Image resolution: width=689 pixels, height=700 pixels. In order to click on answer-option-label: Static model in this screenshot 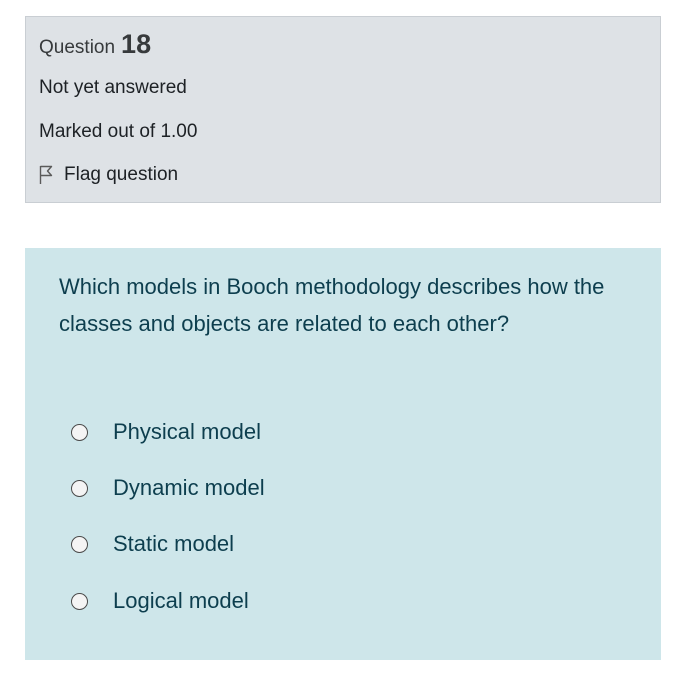, I will do `click(174, 543)`.